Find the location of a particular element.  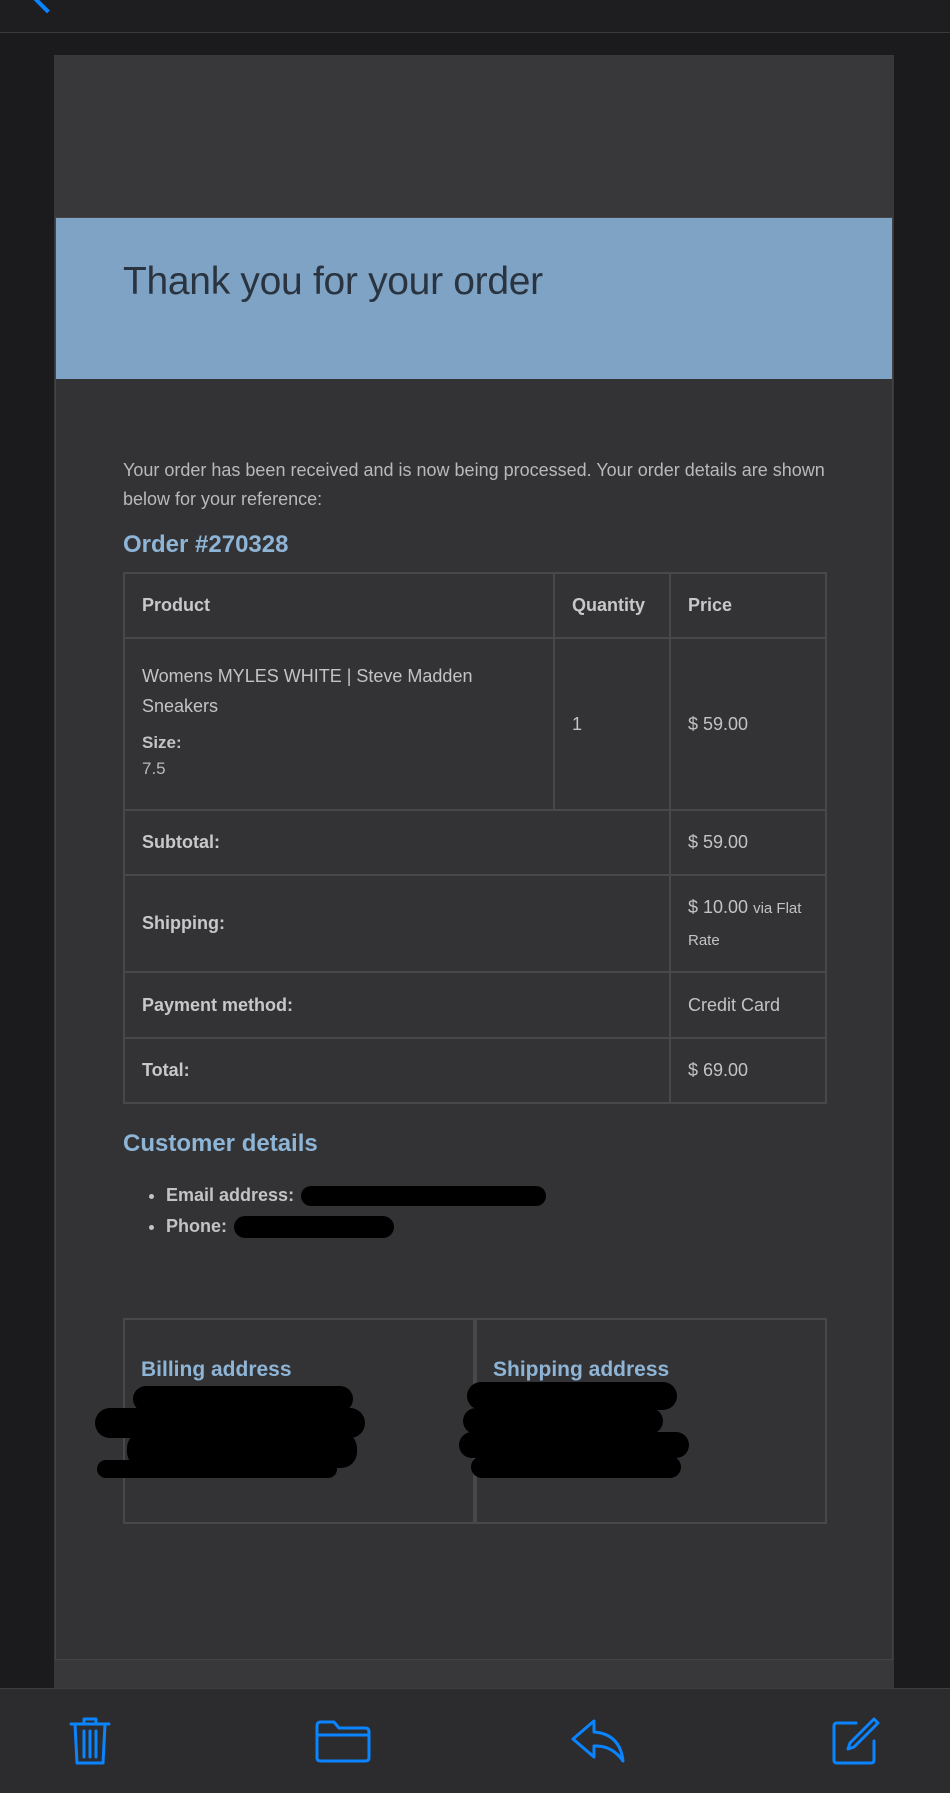

move-to-folder-button is located at coordinates (343, 1741).